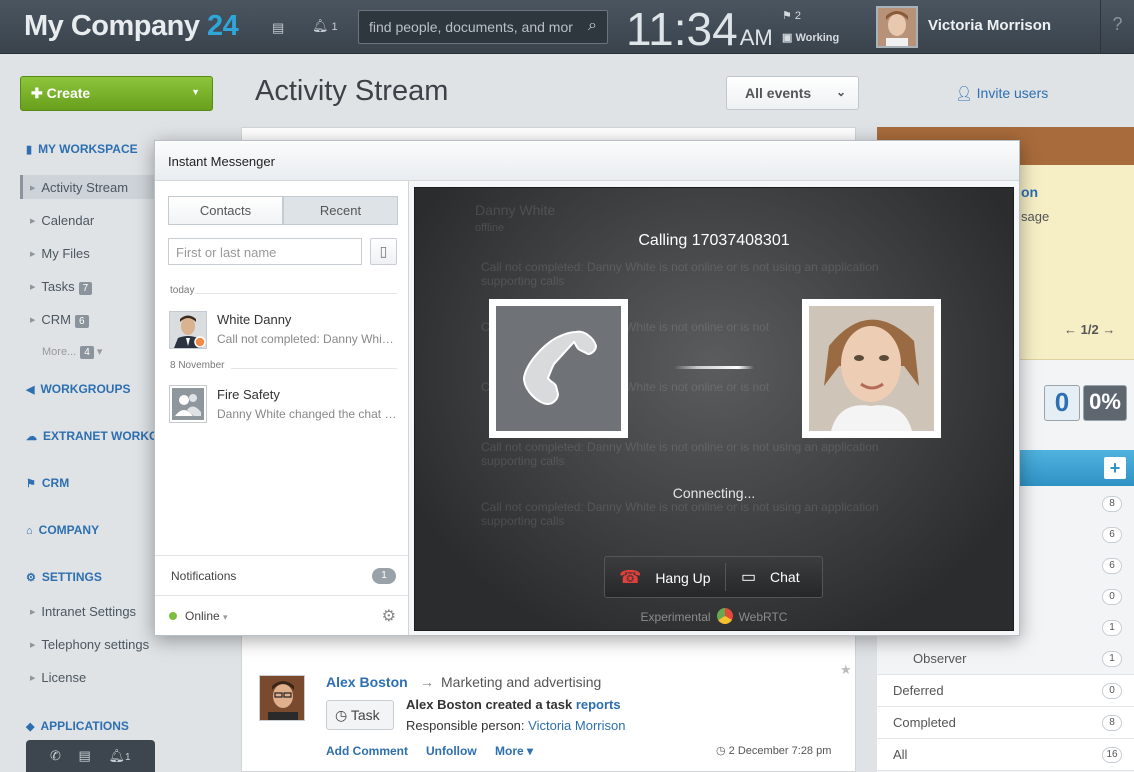 The width and height of the screenshot is (1134, 772). I want to click on section-my-workspace: ▮ MY WORKSPACE, so click(82, 149).